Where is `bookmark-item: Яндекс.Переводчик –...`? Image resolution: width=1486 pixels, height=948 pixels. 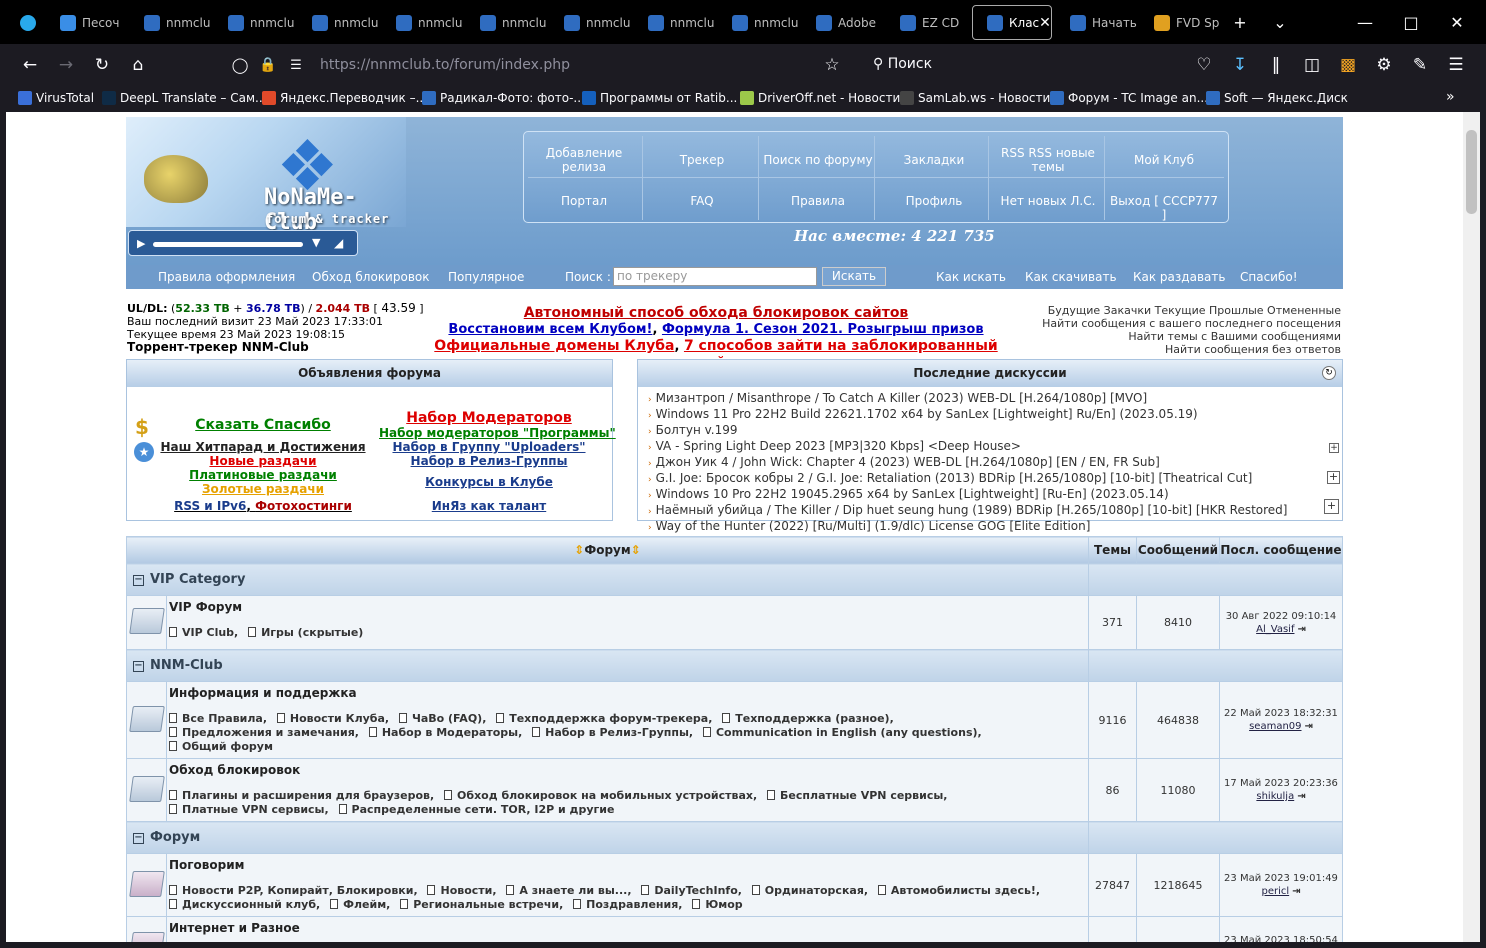 bookmark-item: Яндекс.Переводчик –... is located at coordinates (344, 98).